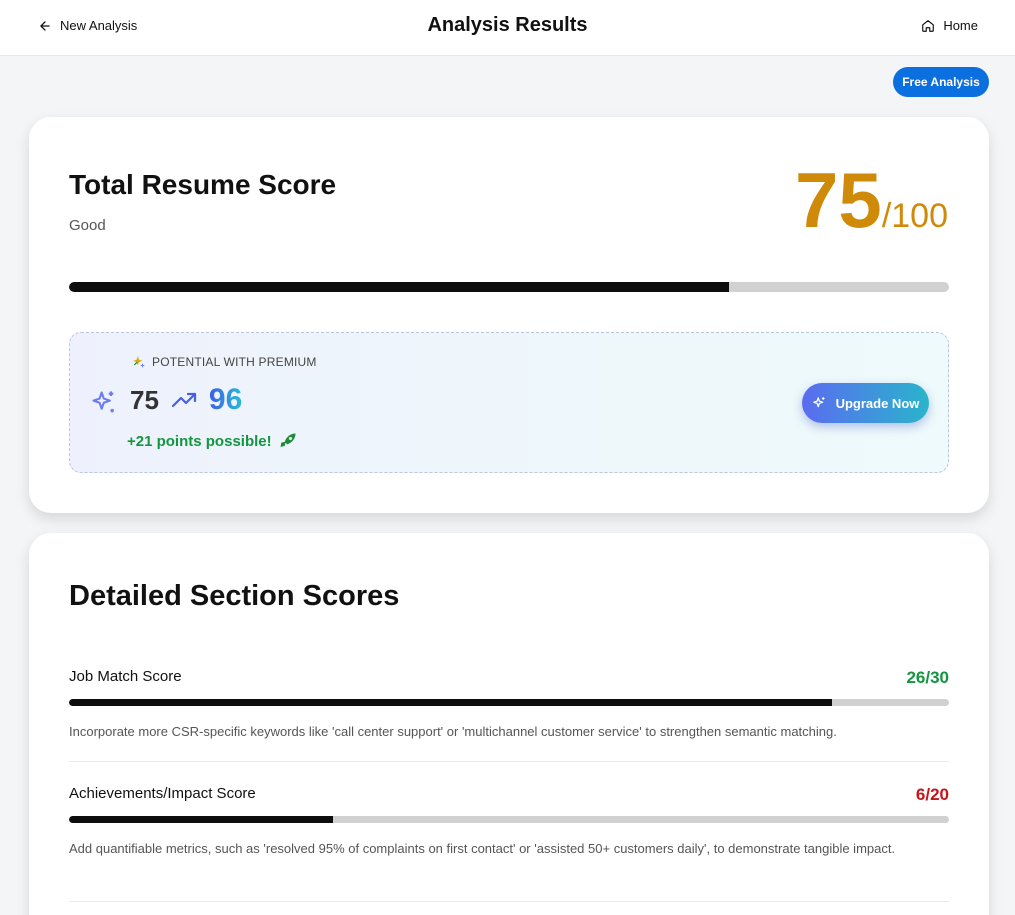 This screenshot has height=915, width=1015. I want to click on home-icon, so click(928, 25).